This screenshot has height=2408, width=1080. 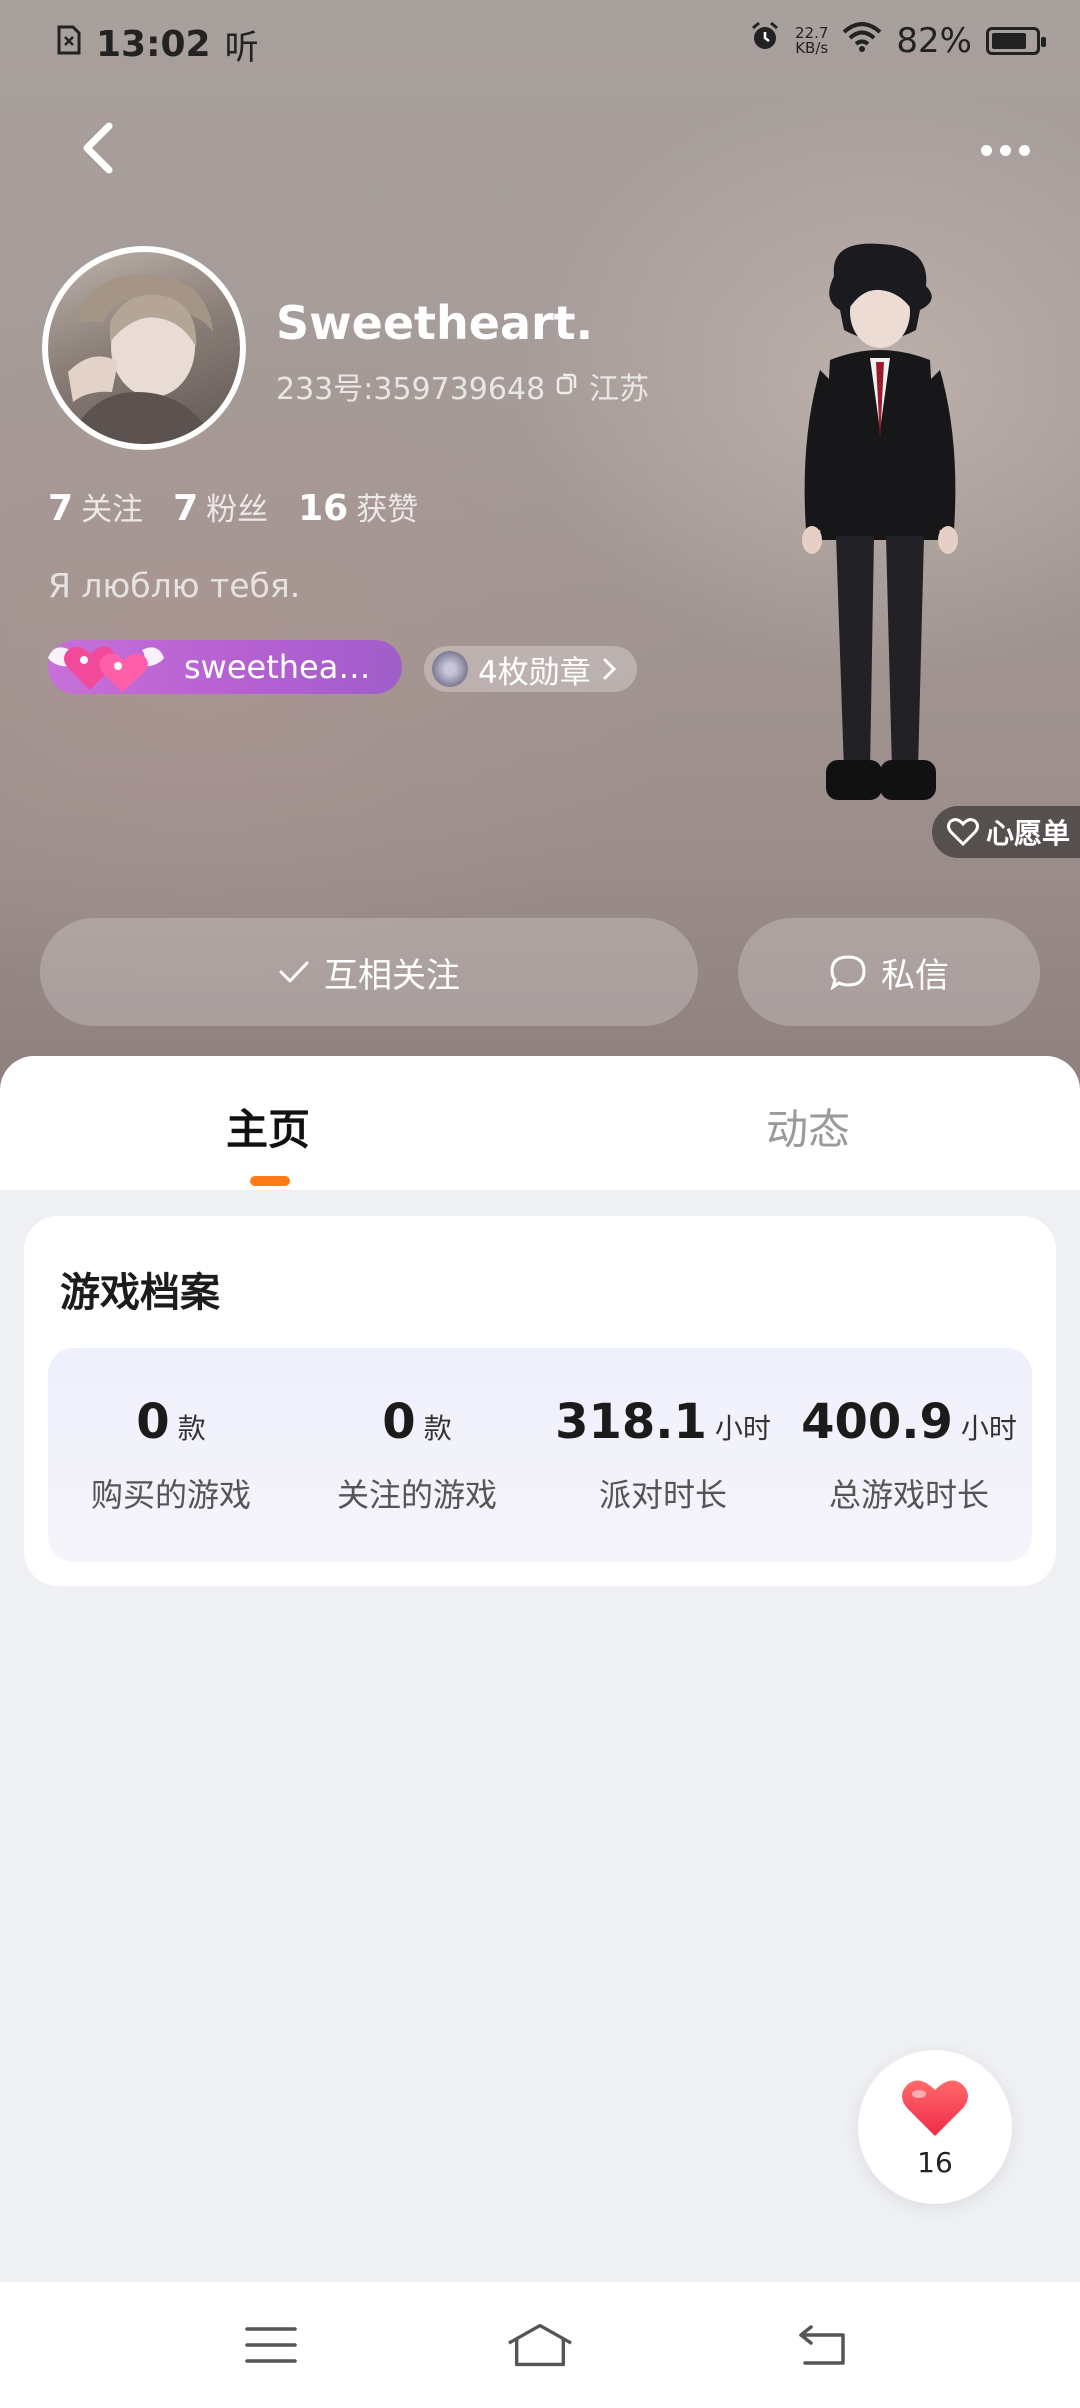 What do you see at coordinates (534, 672) in the screenshot?
I see `medals-label: 4枚勋章` at bounding box center [534, 672].